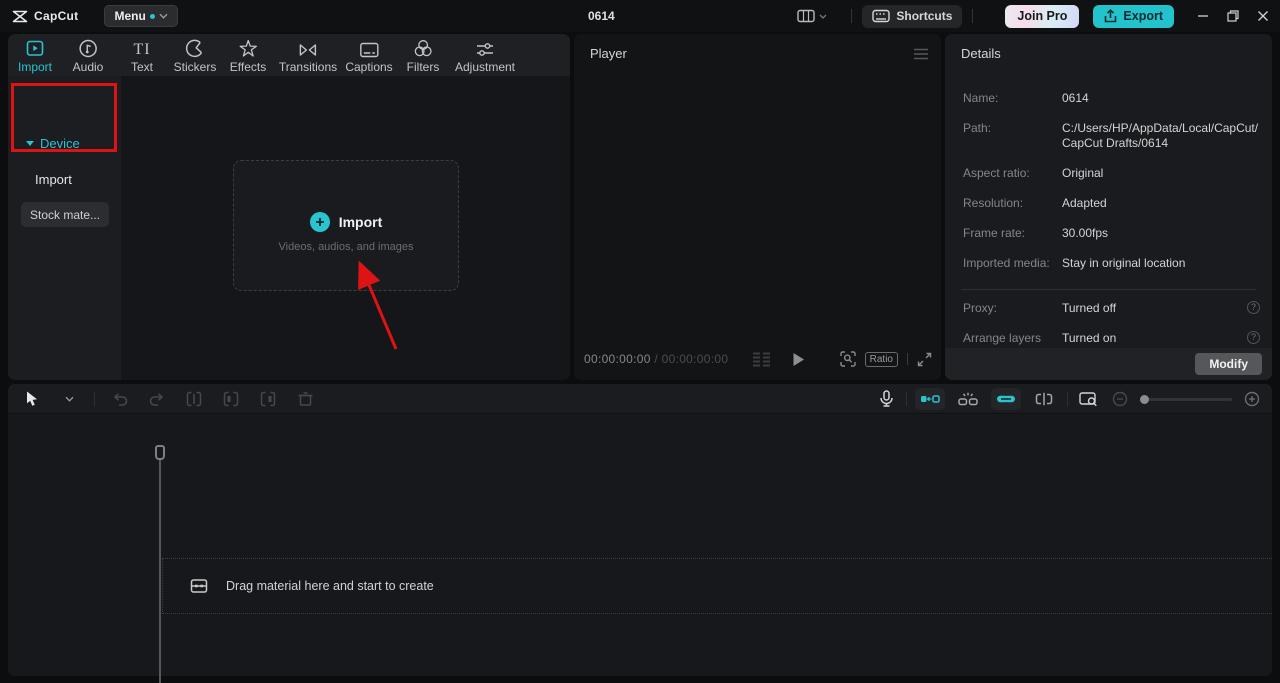  Describe the element at coordinates (308, 48) in the screenshot. I see `transitions-tab-icon` at that location.